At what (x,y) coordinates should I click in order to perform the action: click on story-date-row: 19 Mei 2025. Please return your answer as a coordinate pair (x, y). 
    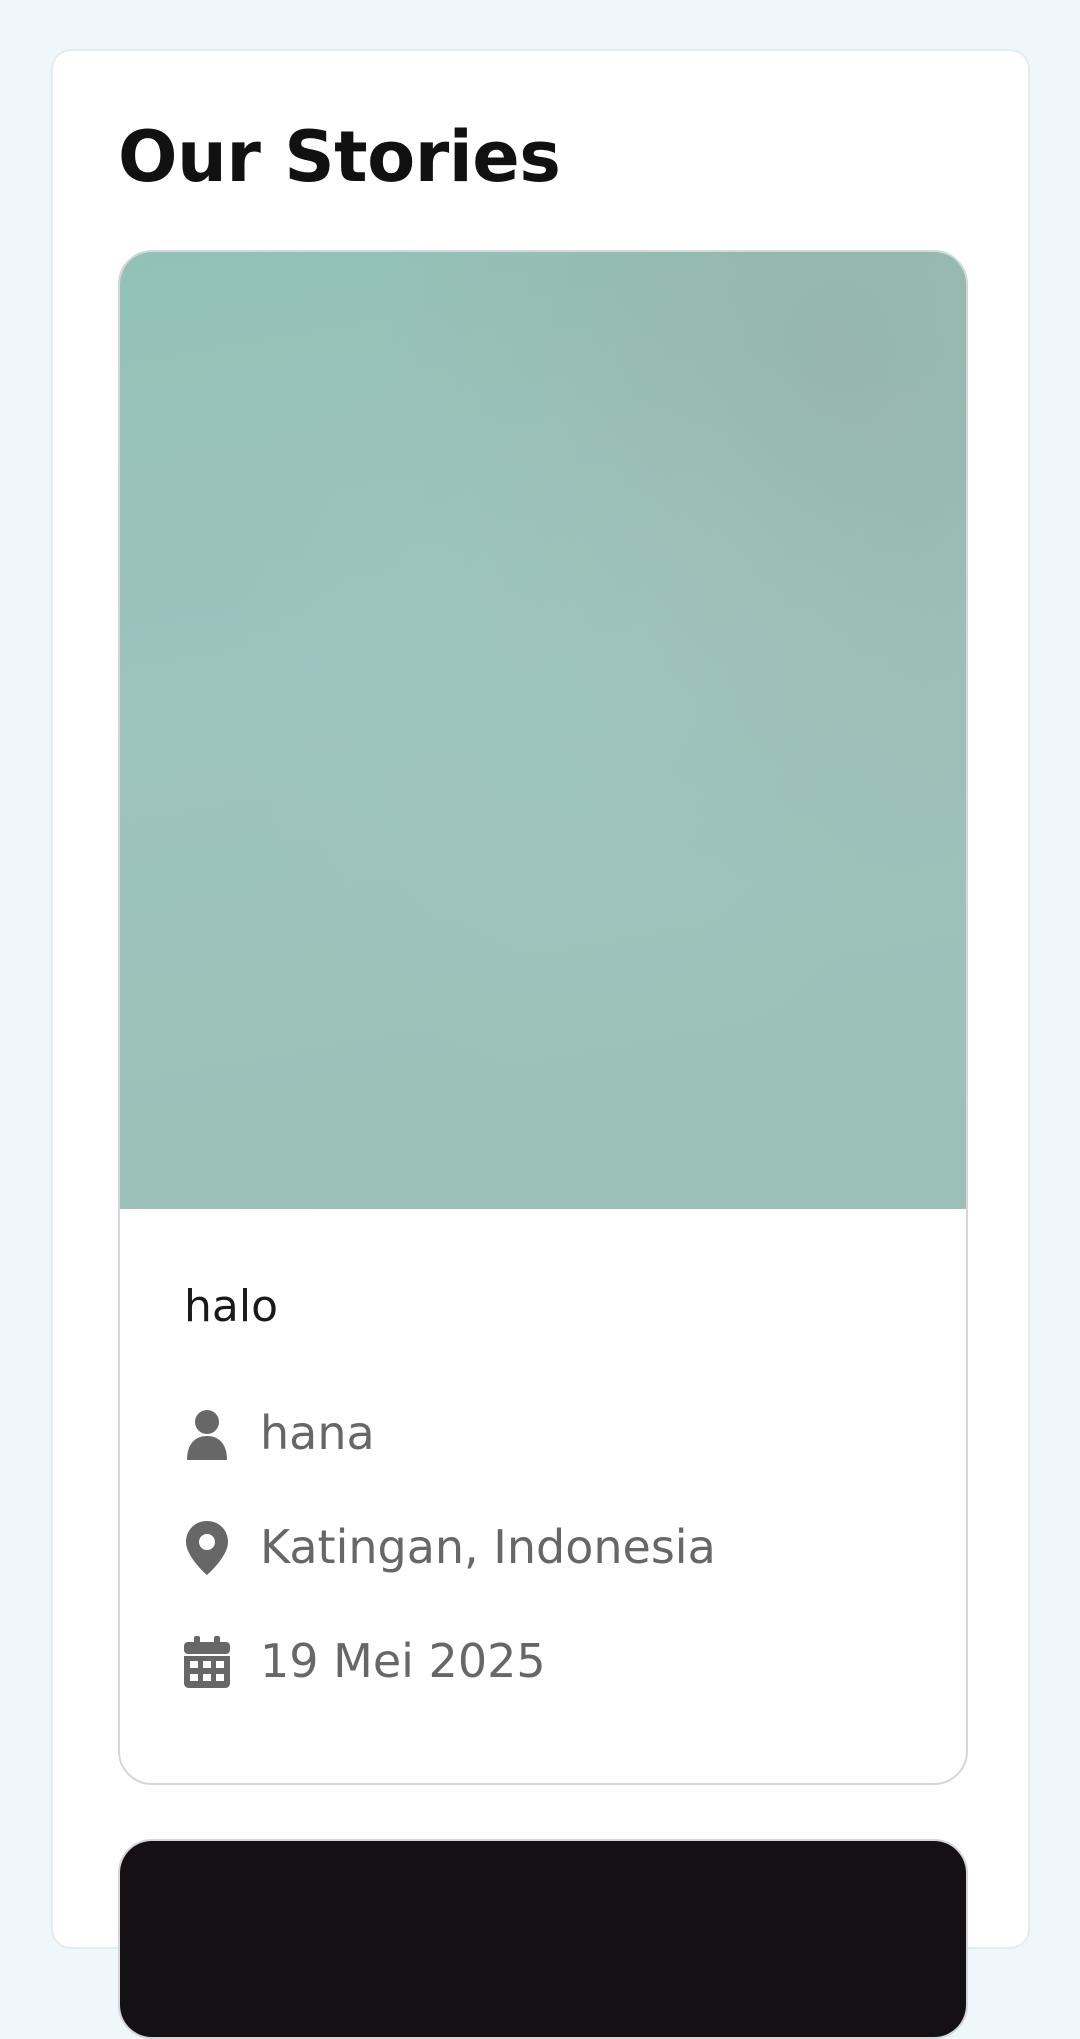
    Looking at the image, I should click on (575, 1662).